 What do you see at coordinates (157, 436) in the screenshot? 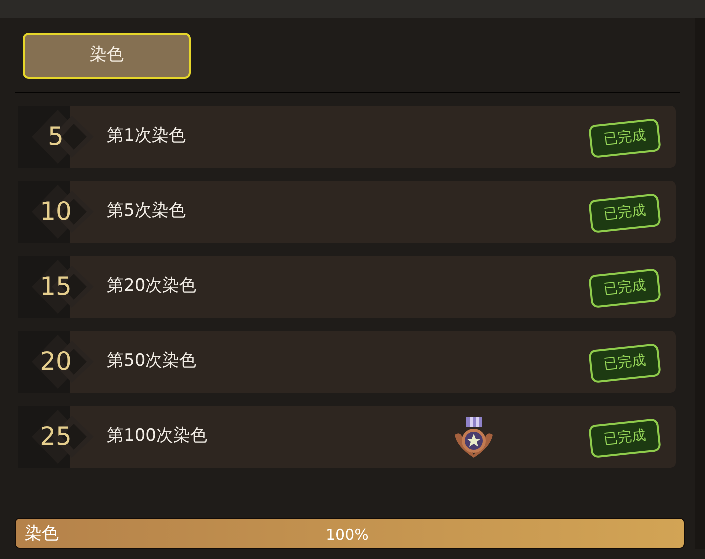
I see `achievement-title: 第100次染色` at bounding box center [157, 436].